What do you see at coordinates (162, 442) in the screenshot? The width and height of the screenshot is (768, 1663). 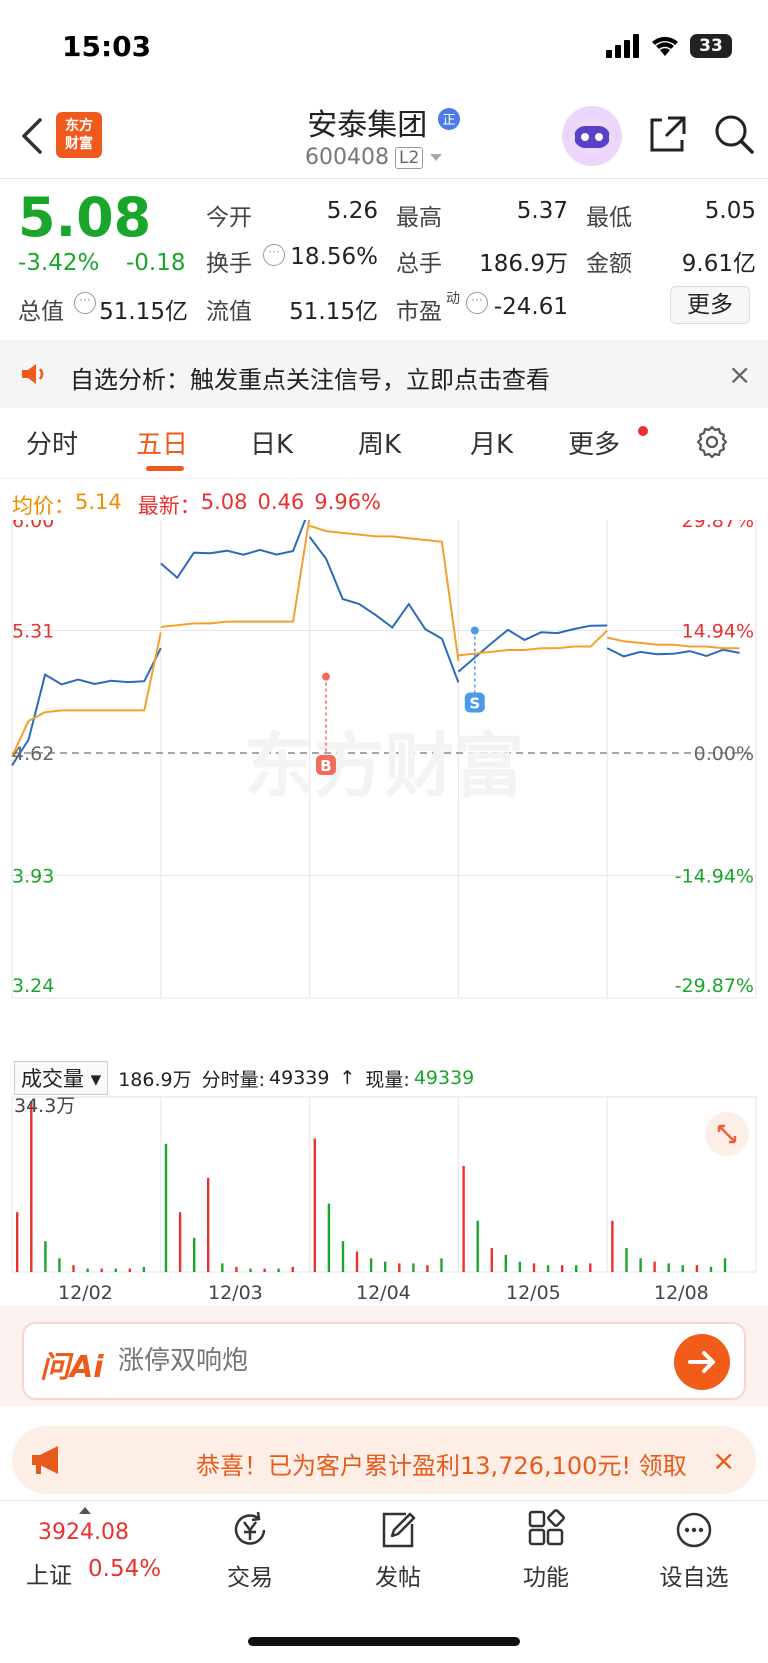 I see `tab-five-day: 五日` at bounding box center [162, 442].